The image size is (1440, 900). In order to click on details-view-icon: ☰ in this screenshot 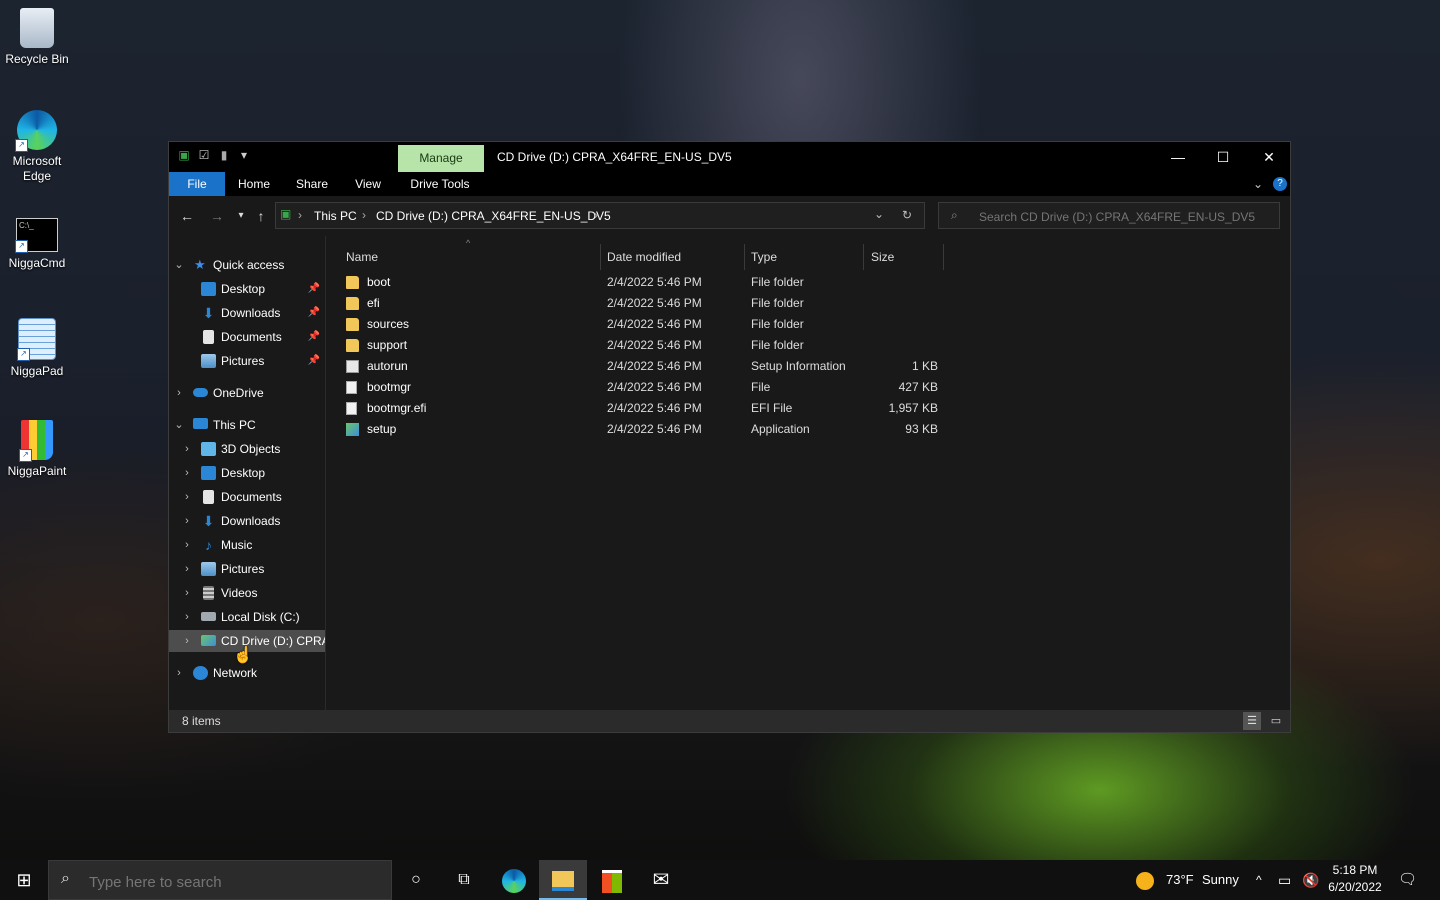, I will do `click(1252, 721)`.